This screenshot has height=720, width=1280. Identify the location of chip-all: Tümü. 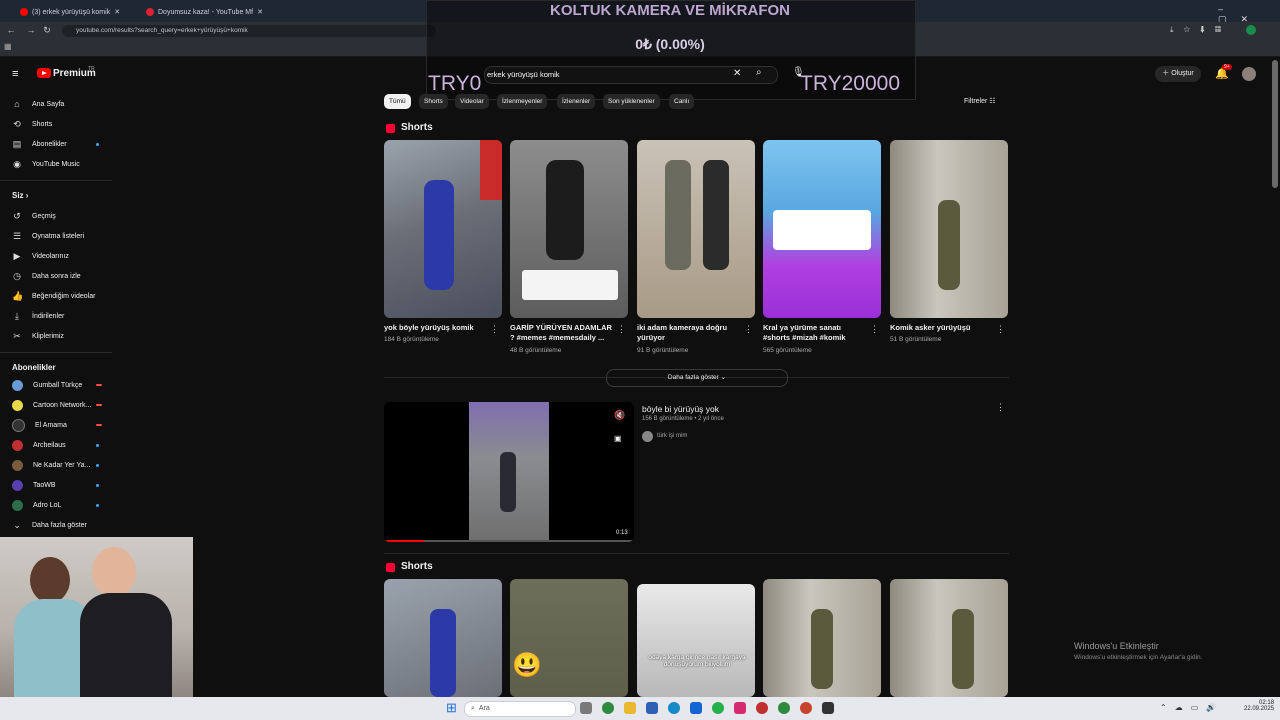
(397, 101).